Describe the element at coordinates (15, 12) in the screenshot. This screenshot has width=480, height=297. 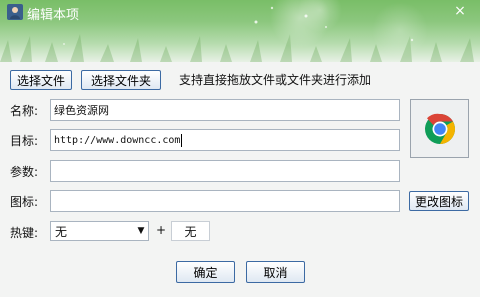
I see `user-icon` at that location.